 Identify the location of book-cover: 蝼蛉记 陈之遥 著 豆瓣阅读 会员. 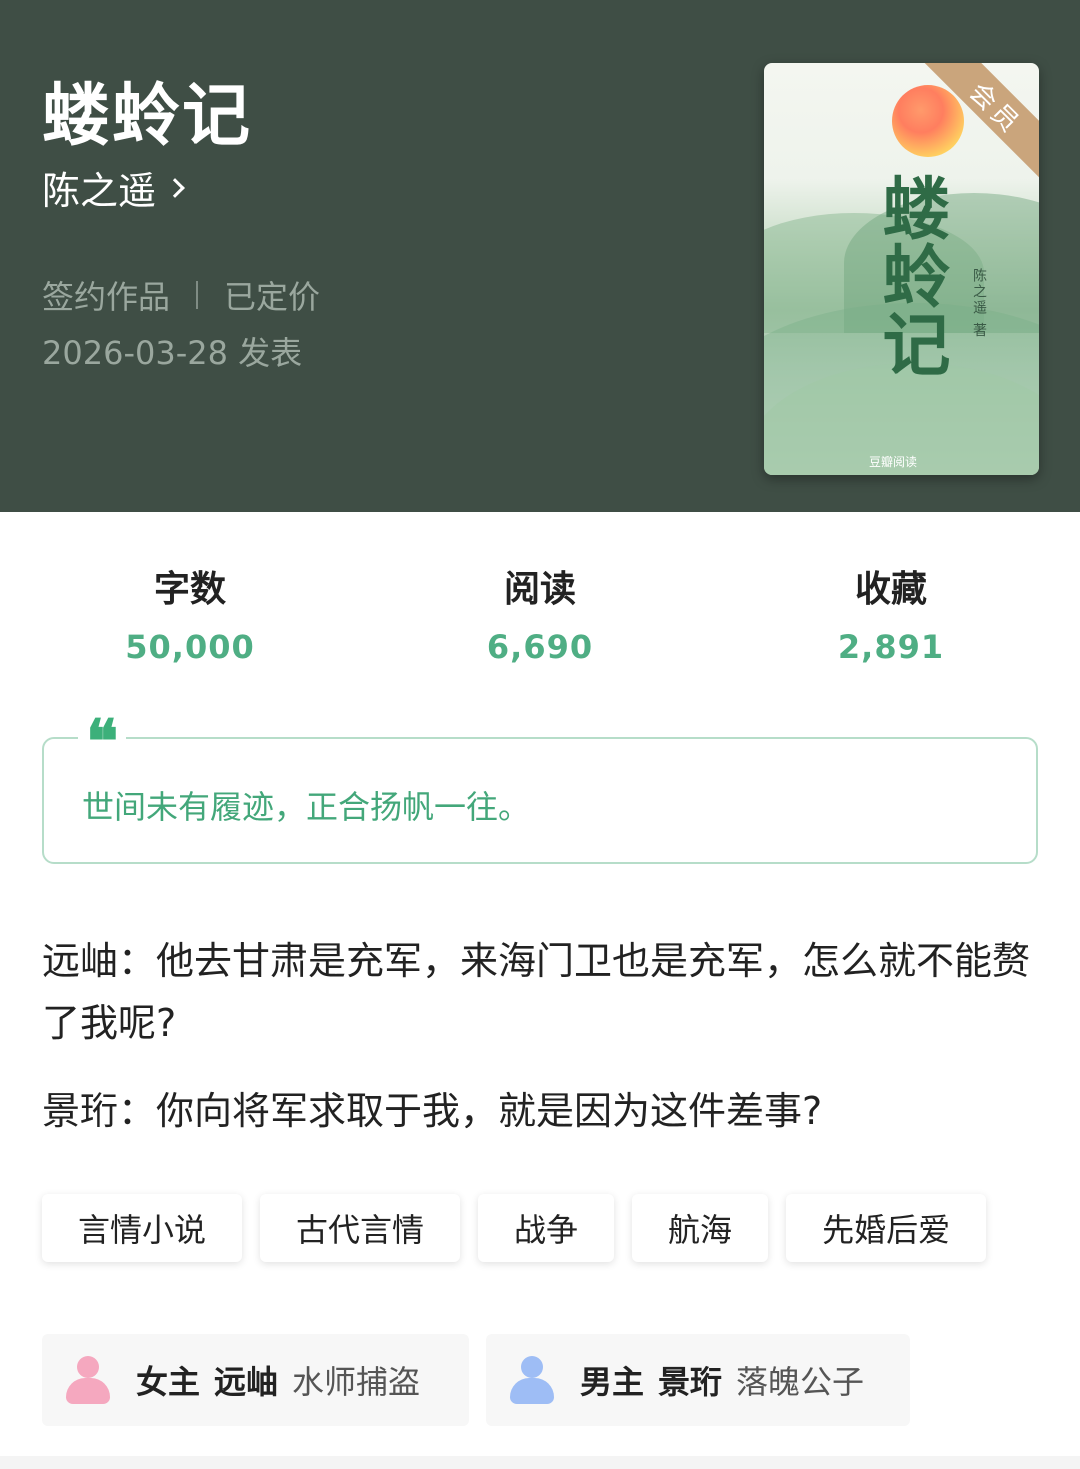
(901, 269).